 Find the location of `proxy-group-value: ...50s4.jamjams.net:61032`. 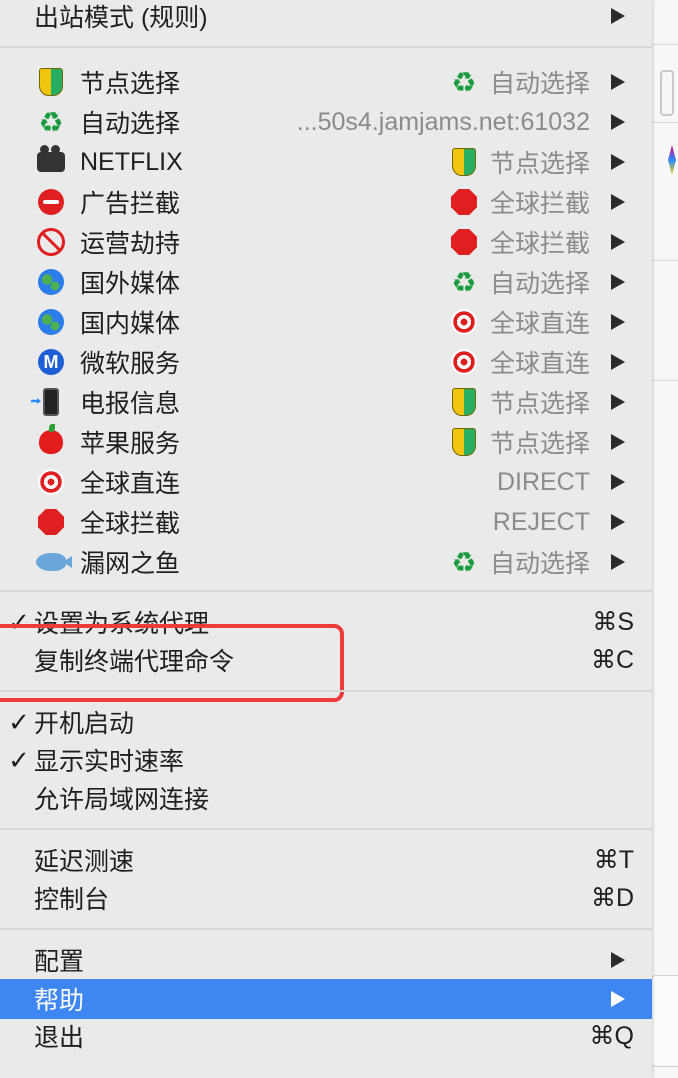

proxy-group-value: ...50s4.jamjams.net:61032 is located at coordinates (443, 122).